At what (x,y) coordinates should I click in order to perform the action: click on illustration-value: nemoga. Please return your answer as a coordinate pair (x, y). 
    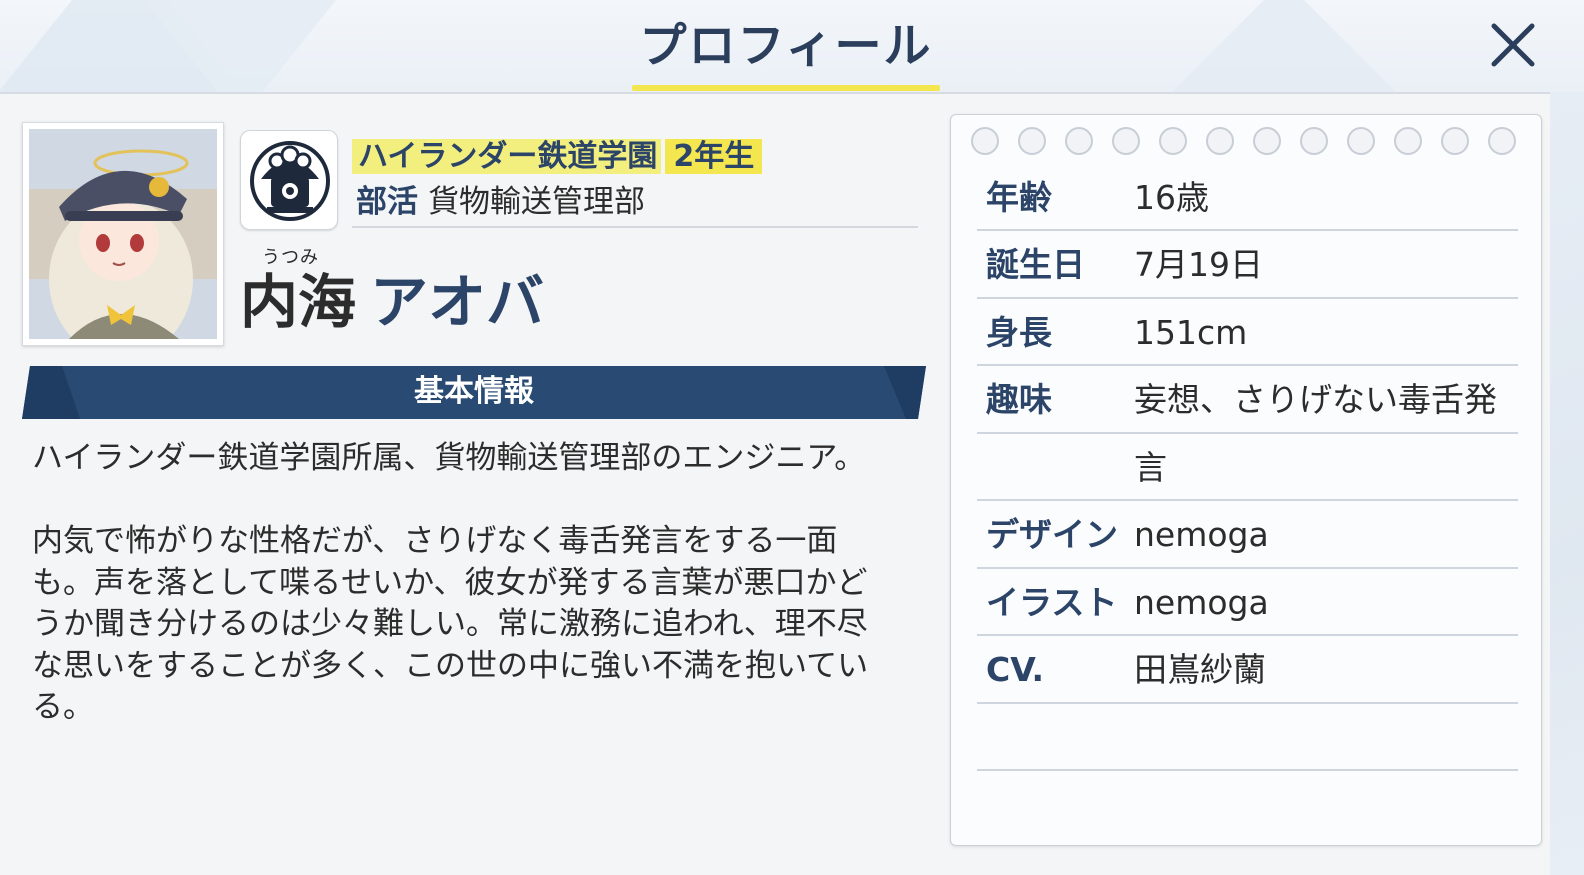
    Looking at the image, I should click on (1201, 602).